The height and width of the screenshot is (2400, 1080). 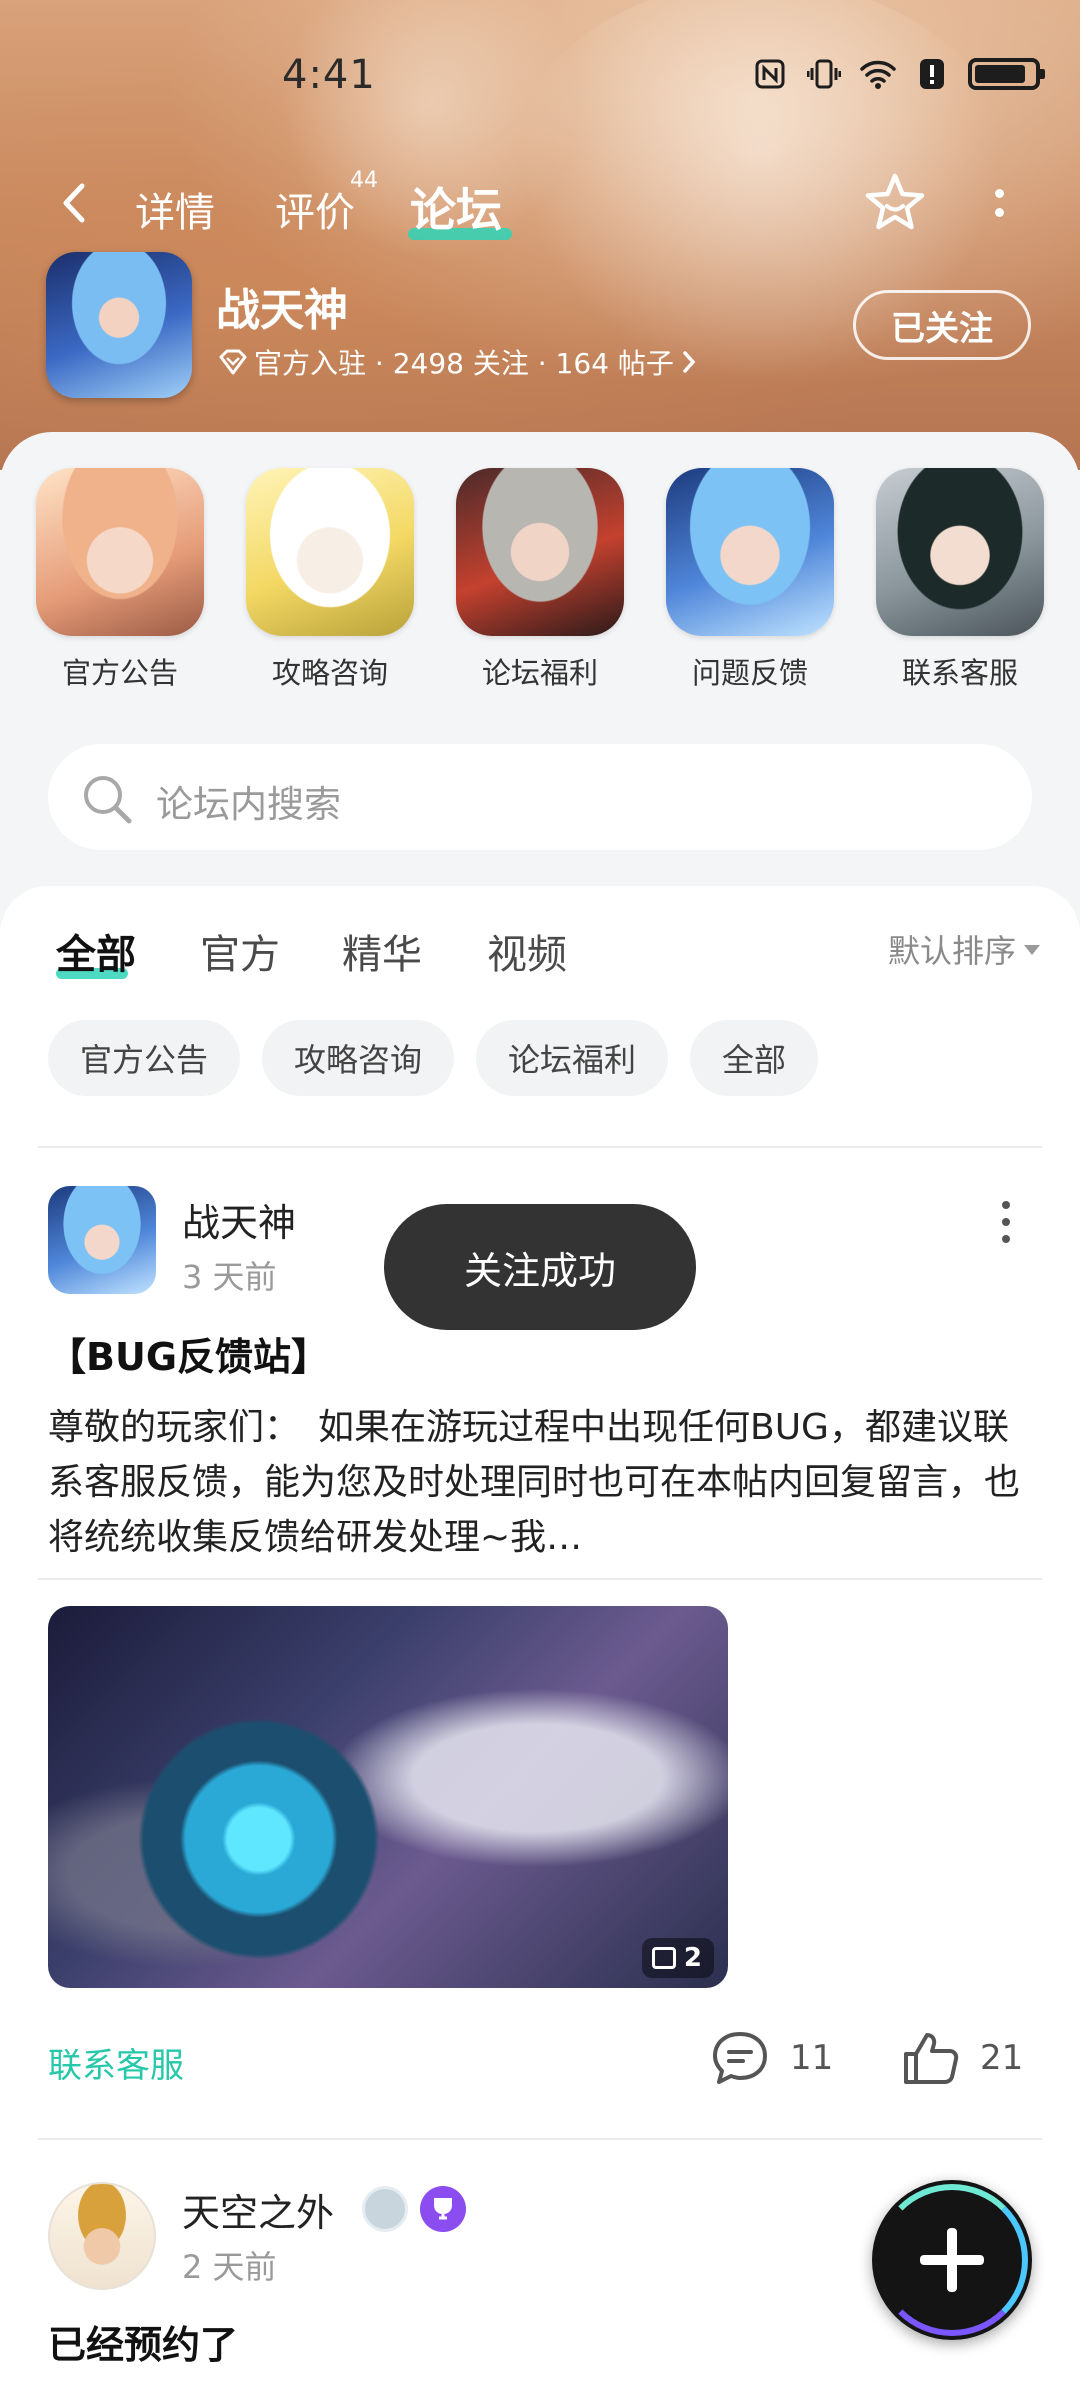 I want to click on alert-icon, so click(x=932, y=74).